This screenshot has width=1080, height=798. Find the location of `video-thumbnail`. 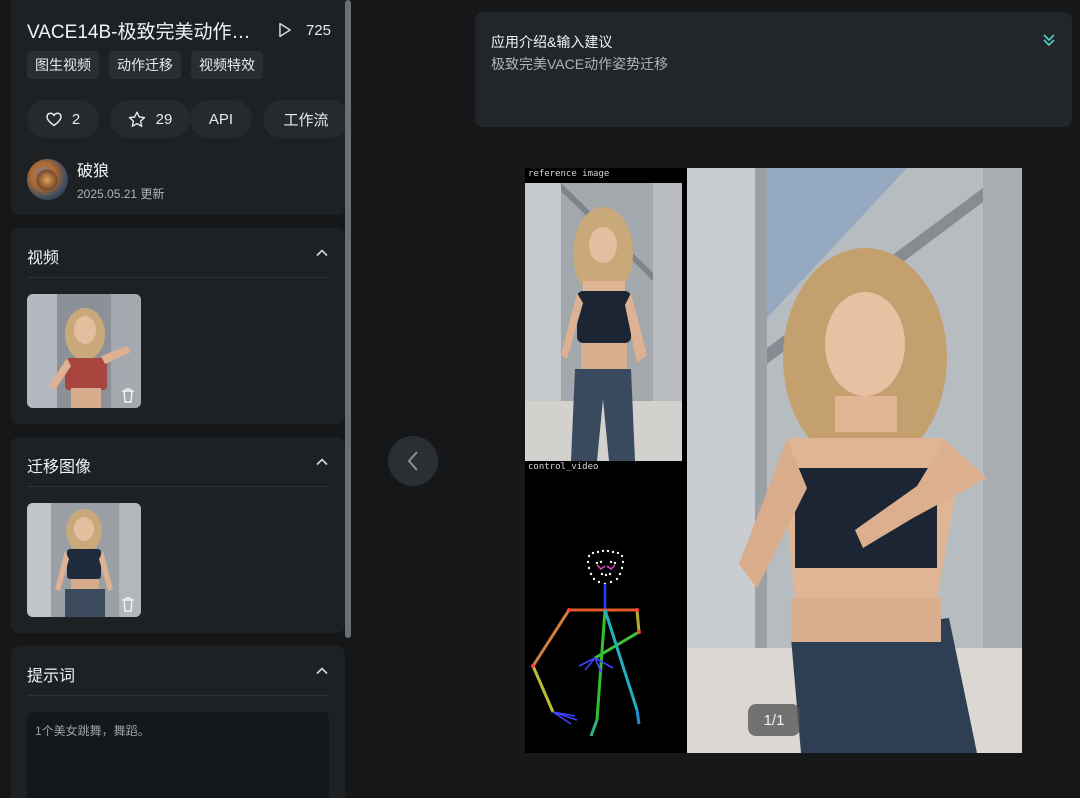

video-thumbnail is located at coordinates (84, 351).